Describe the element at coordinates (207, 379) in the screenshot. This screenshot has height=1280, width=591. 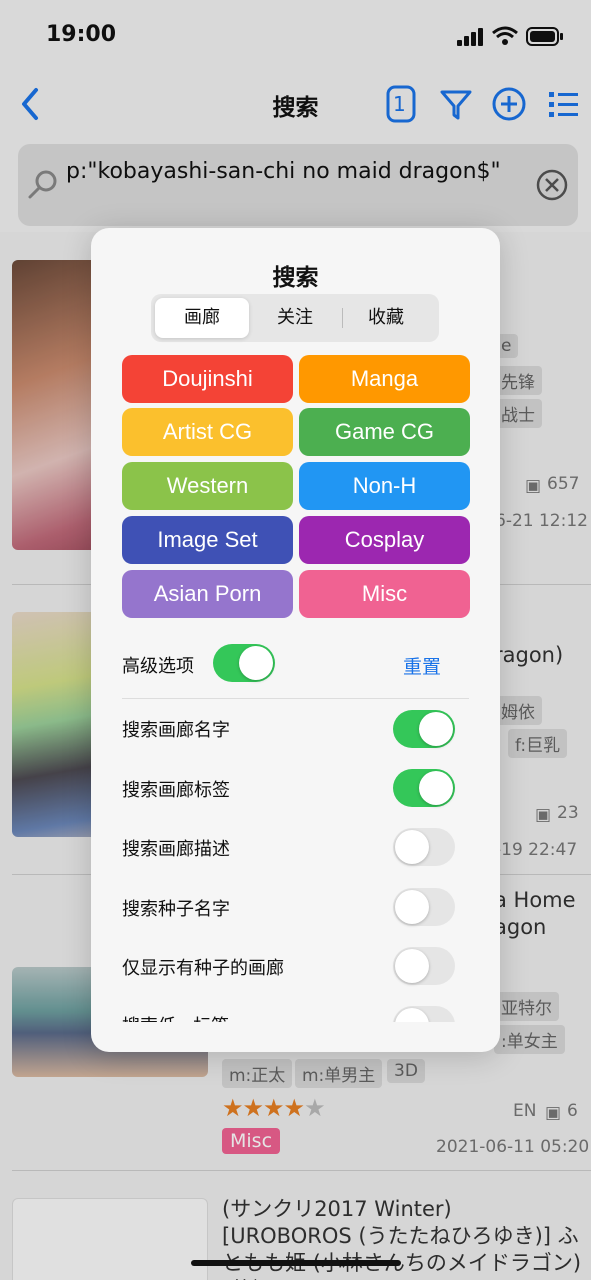
I see `category-doujinshi: Doujinshi` at that location.